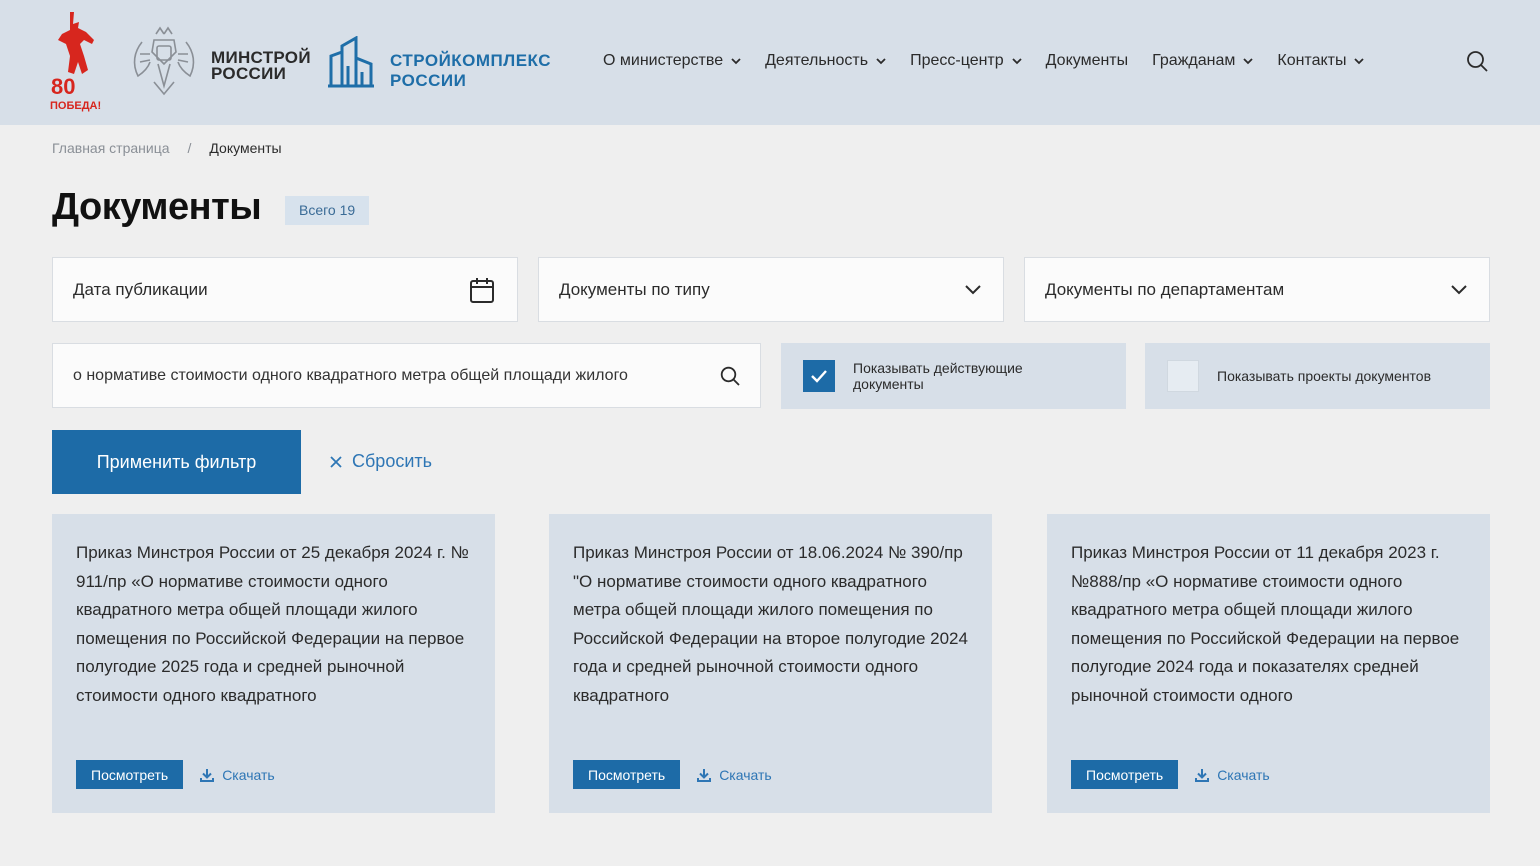  I want to click on stroy-name-line2: РОССИИ, so click(428, 80).